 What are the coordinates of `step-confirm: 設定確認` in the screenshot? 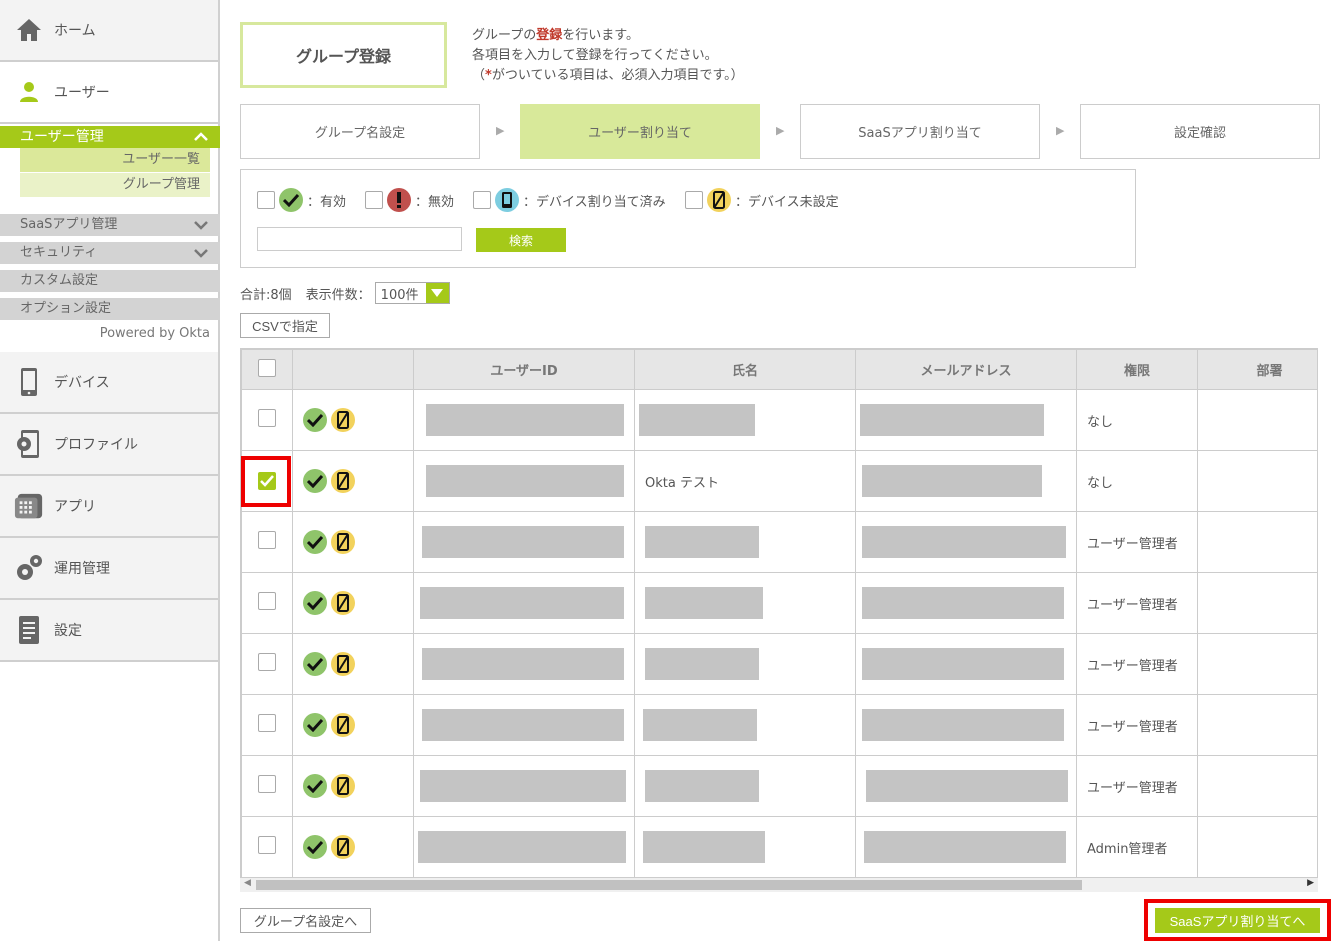 It's located at (1200, 131).